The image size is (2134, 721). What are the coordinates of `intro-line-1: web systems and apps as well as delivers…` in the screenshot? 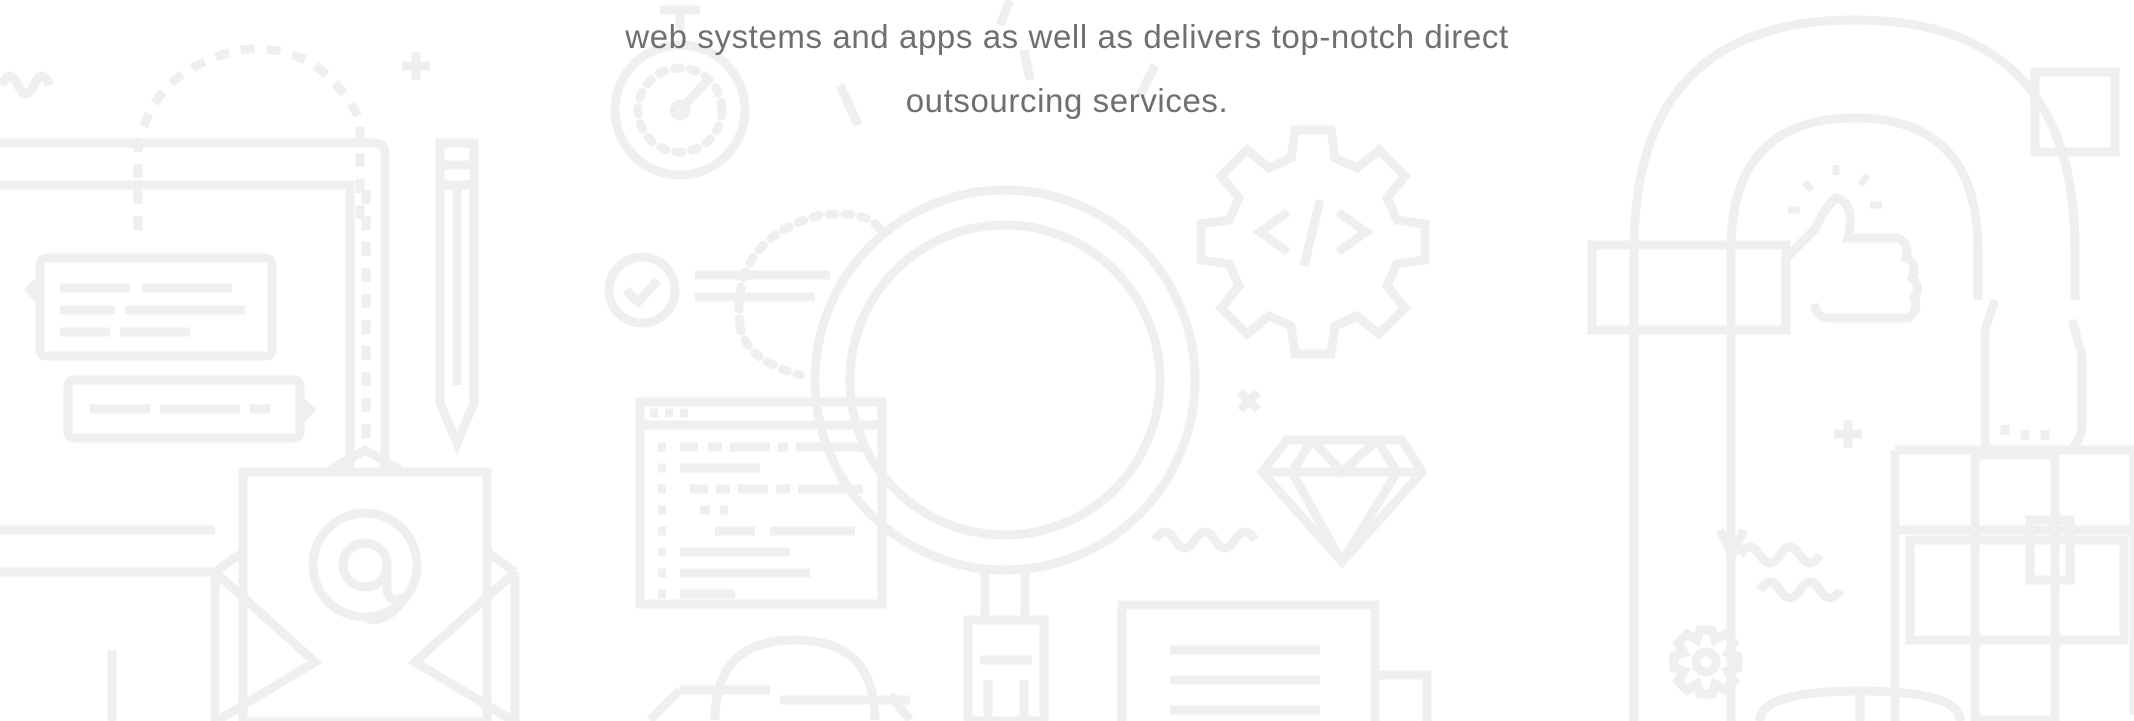 It's located at (1067, 36).